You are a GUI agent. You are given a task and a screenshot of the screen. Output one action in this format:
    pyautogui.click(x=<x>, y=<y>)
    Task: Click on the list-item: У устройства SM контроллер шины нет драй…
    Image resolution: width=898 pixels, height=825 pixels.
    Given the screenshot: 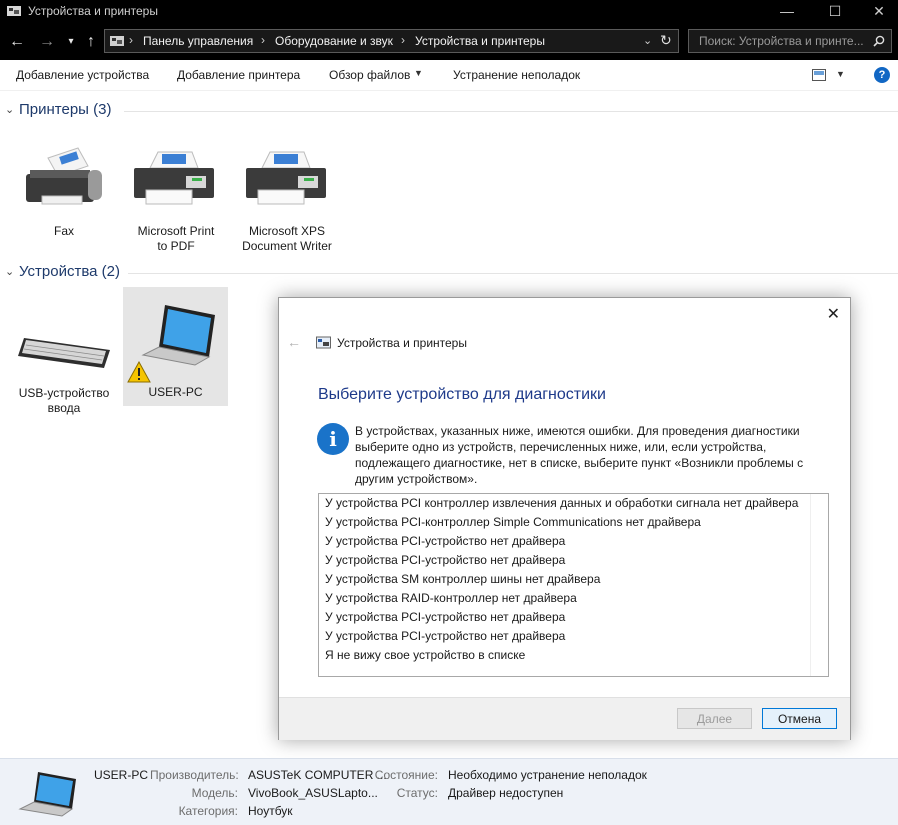 What is the action you would take?
    pyautogui.click(x=462, y=579)
    